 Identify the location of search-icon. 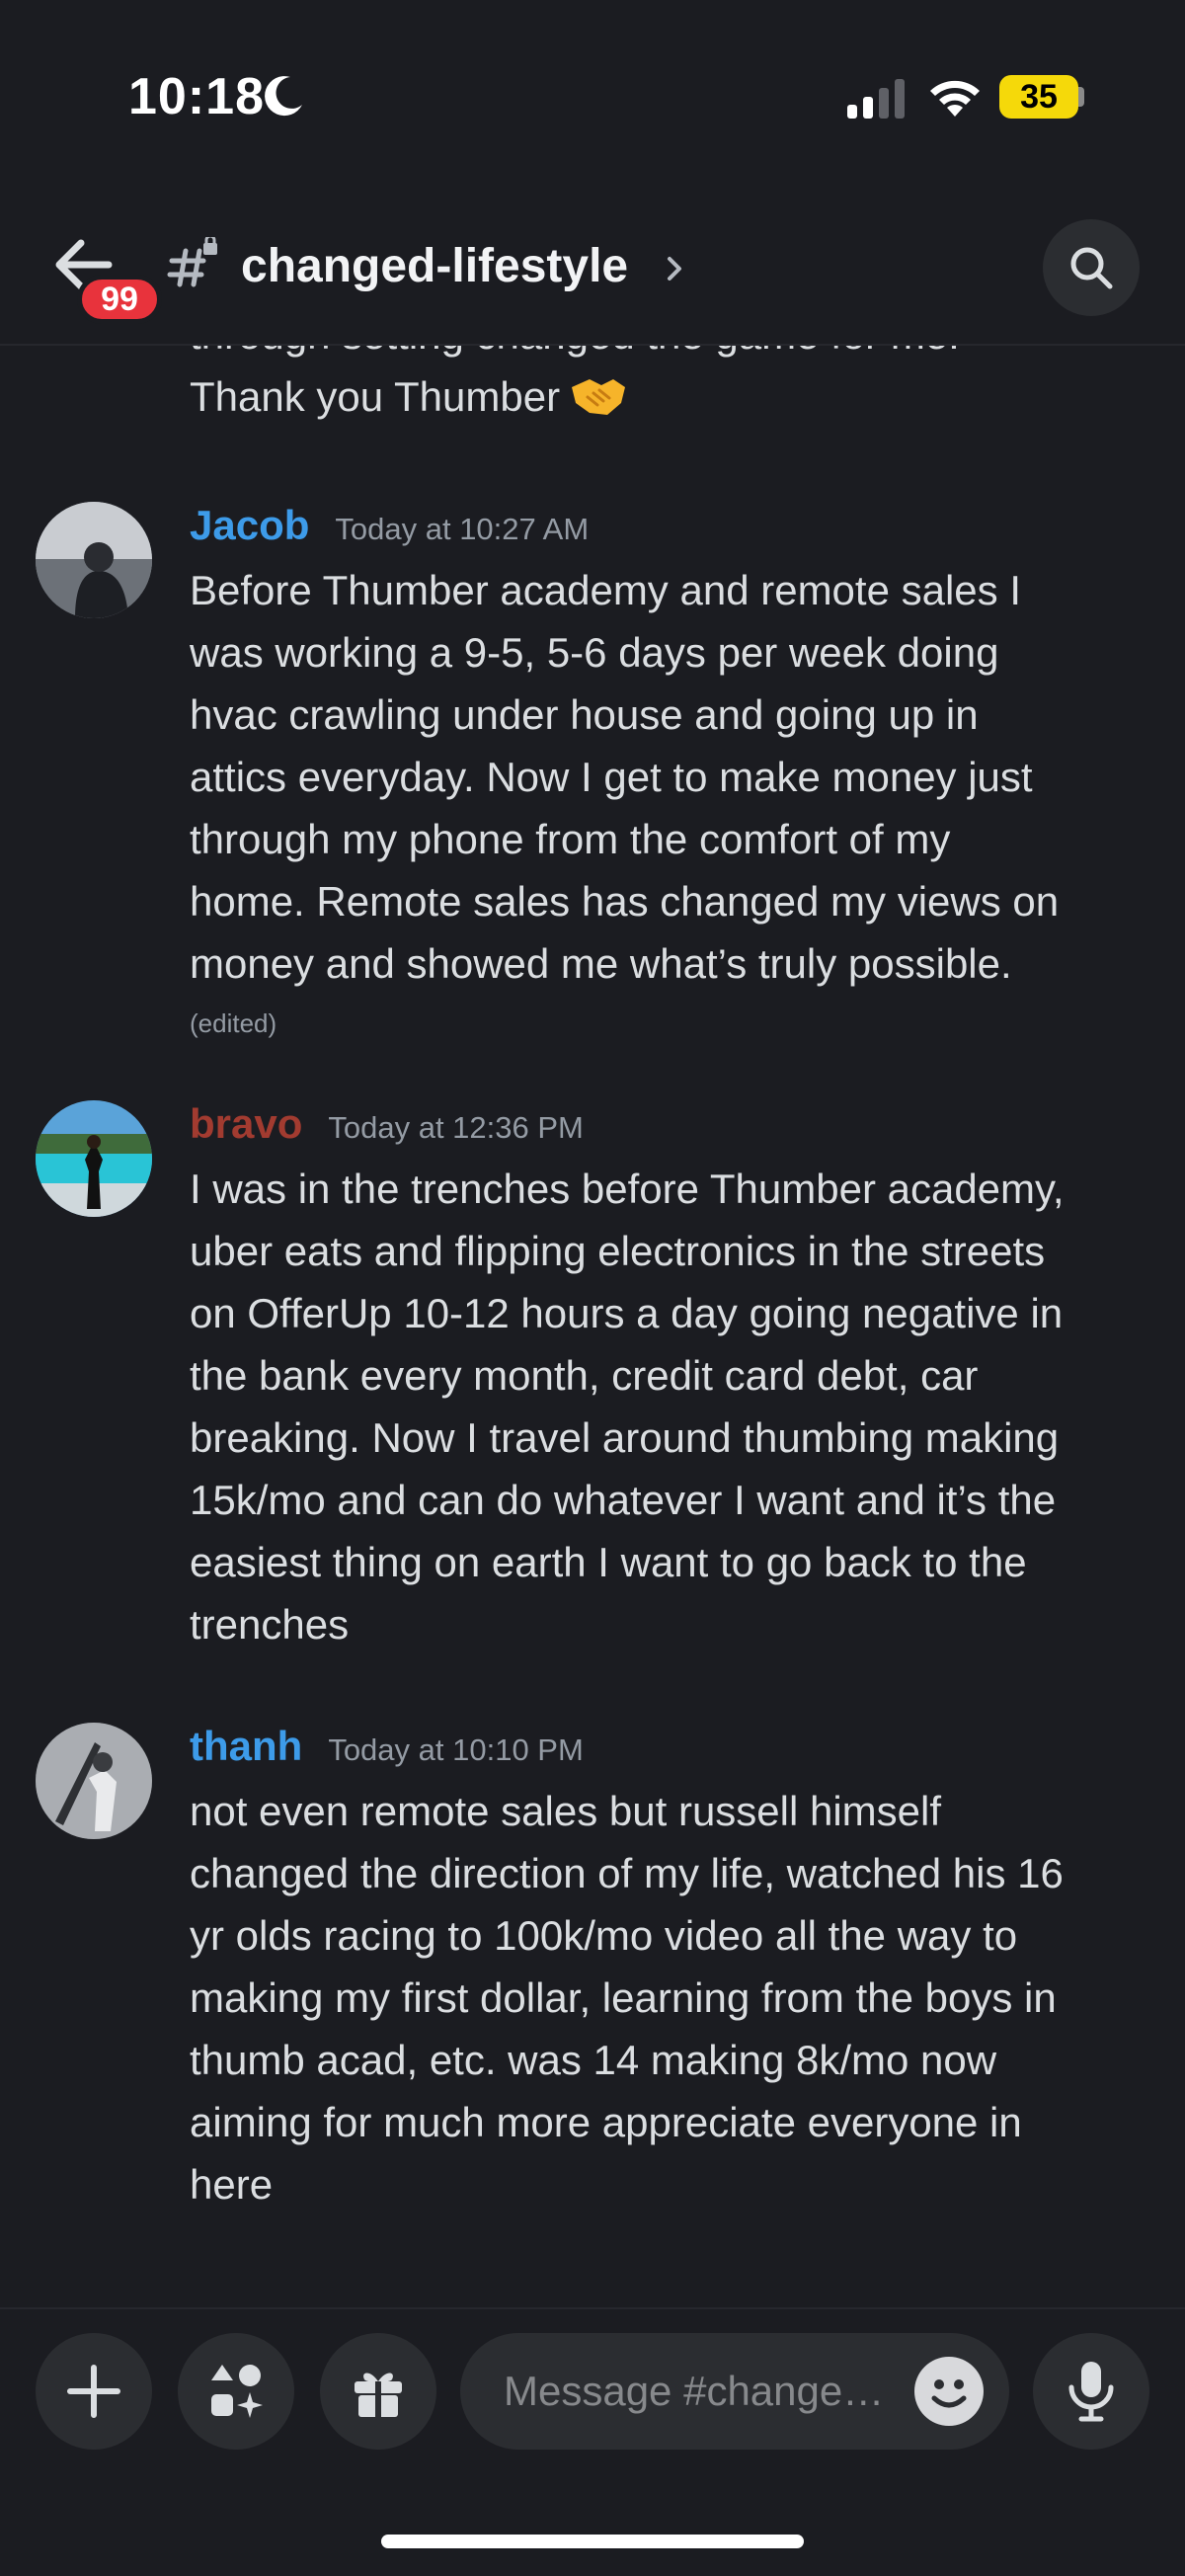
(1092, 268).